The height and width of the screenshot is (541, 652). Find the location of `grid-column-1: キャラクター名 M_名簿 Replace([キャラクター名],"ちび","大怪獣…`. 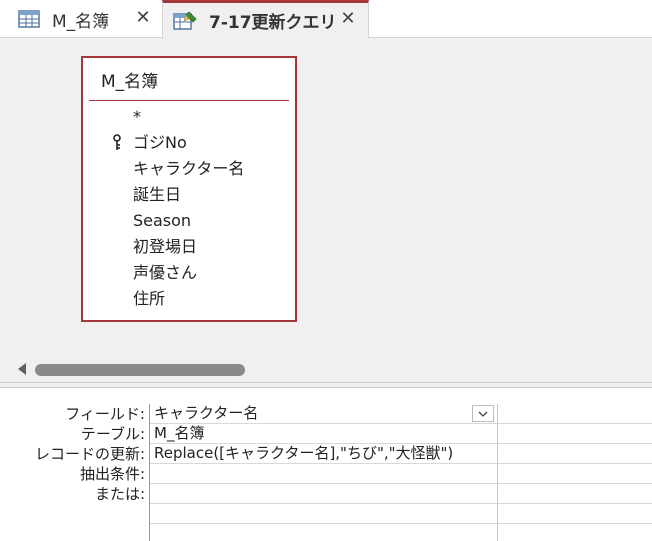

grid-column-1: キャラクター名 M_名簿 Replace([キャラクター名],"ちび","大怪獣… is located at coordinates (323, 472).